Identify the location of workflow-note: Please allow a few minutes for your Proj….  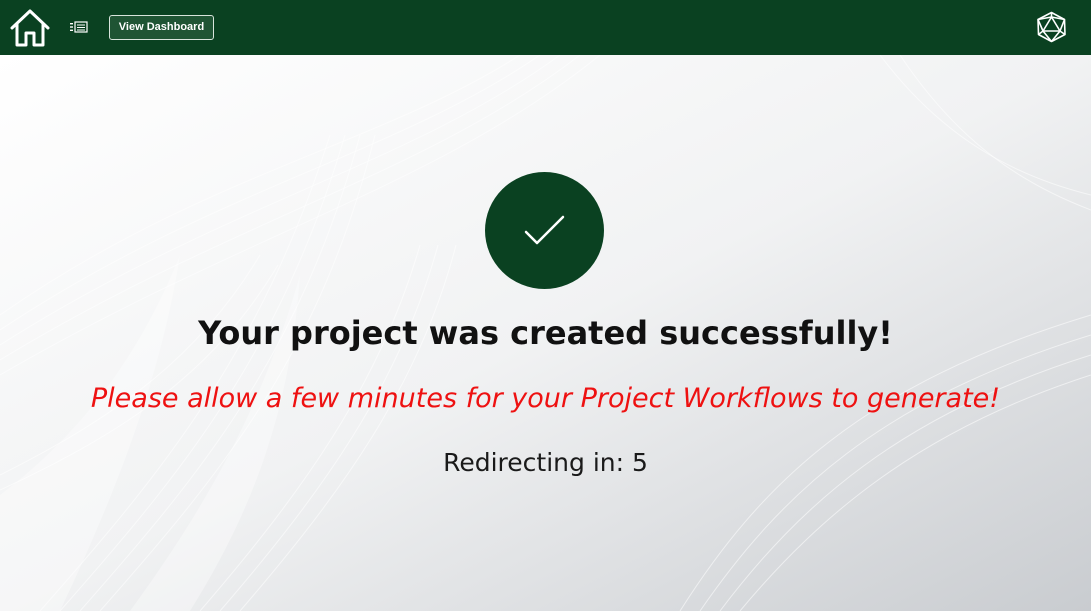
(545, 398).